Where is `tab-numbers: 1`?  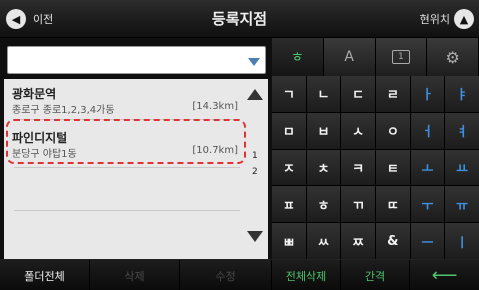 tab-numbers: 1 is located at coordinates (401, 57).